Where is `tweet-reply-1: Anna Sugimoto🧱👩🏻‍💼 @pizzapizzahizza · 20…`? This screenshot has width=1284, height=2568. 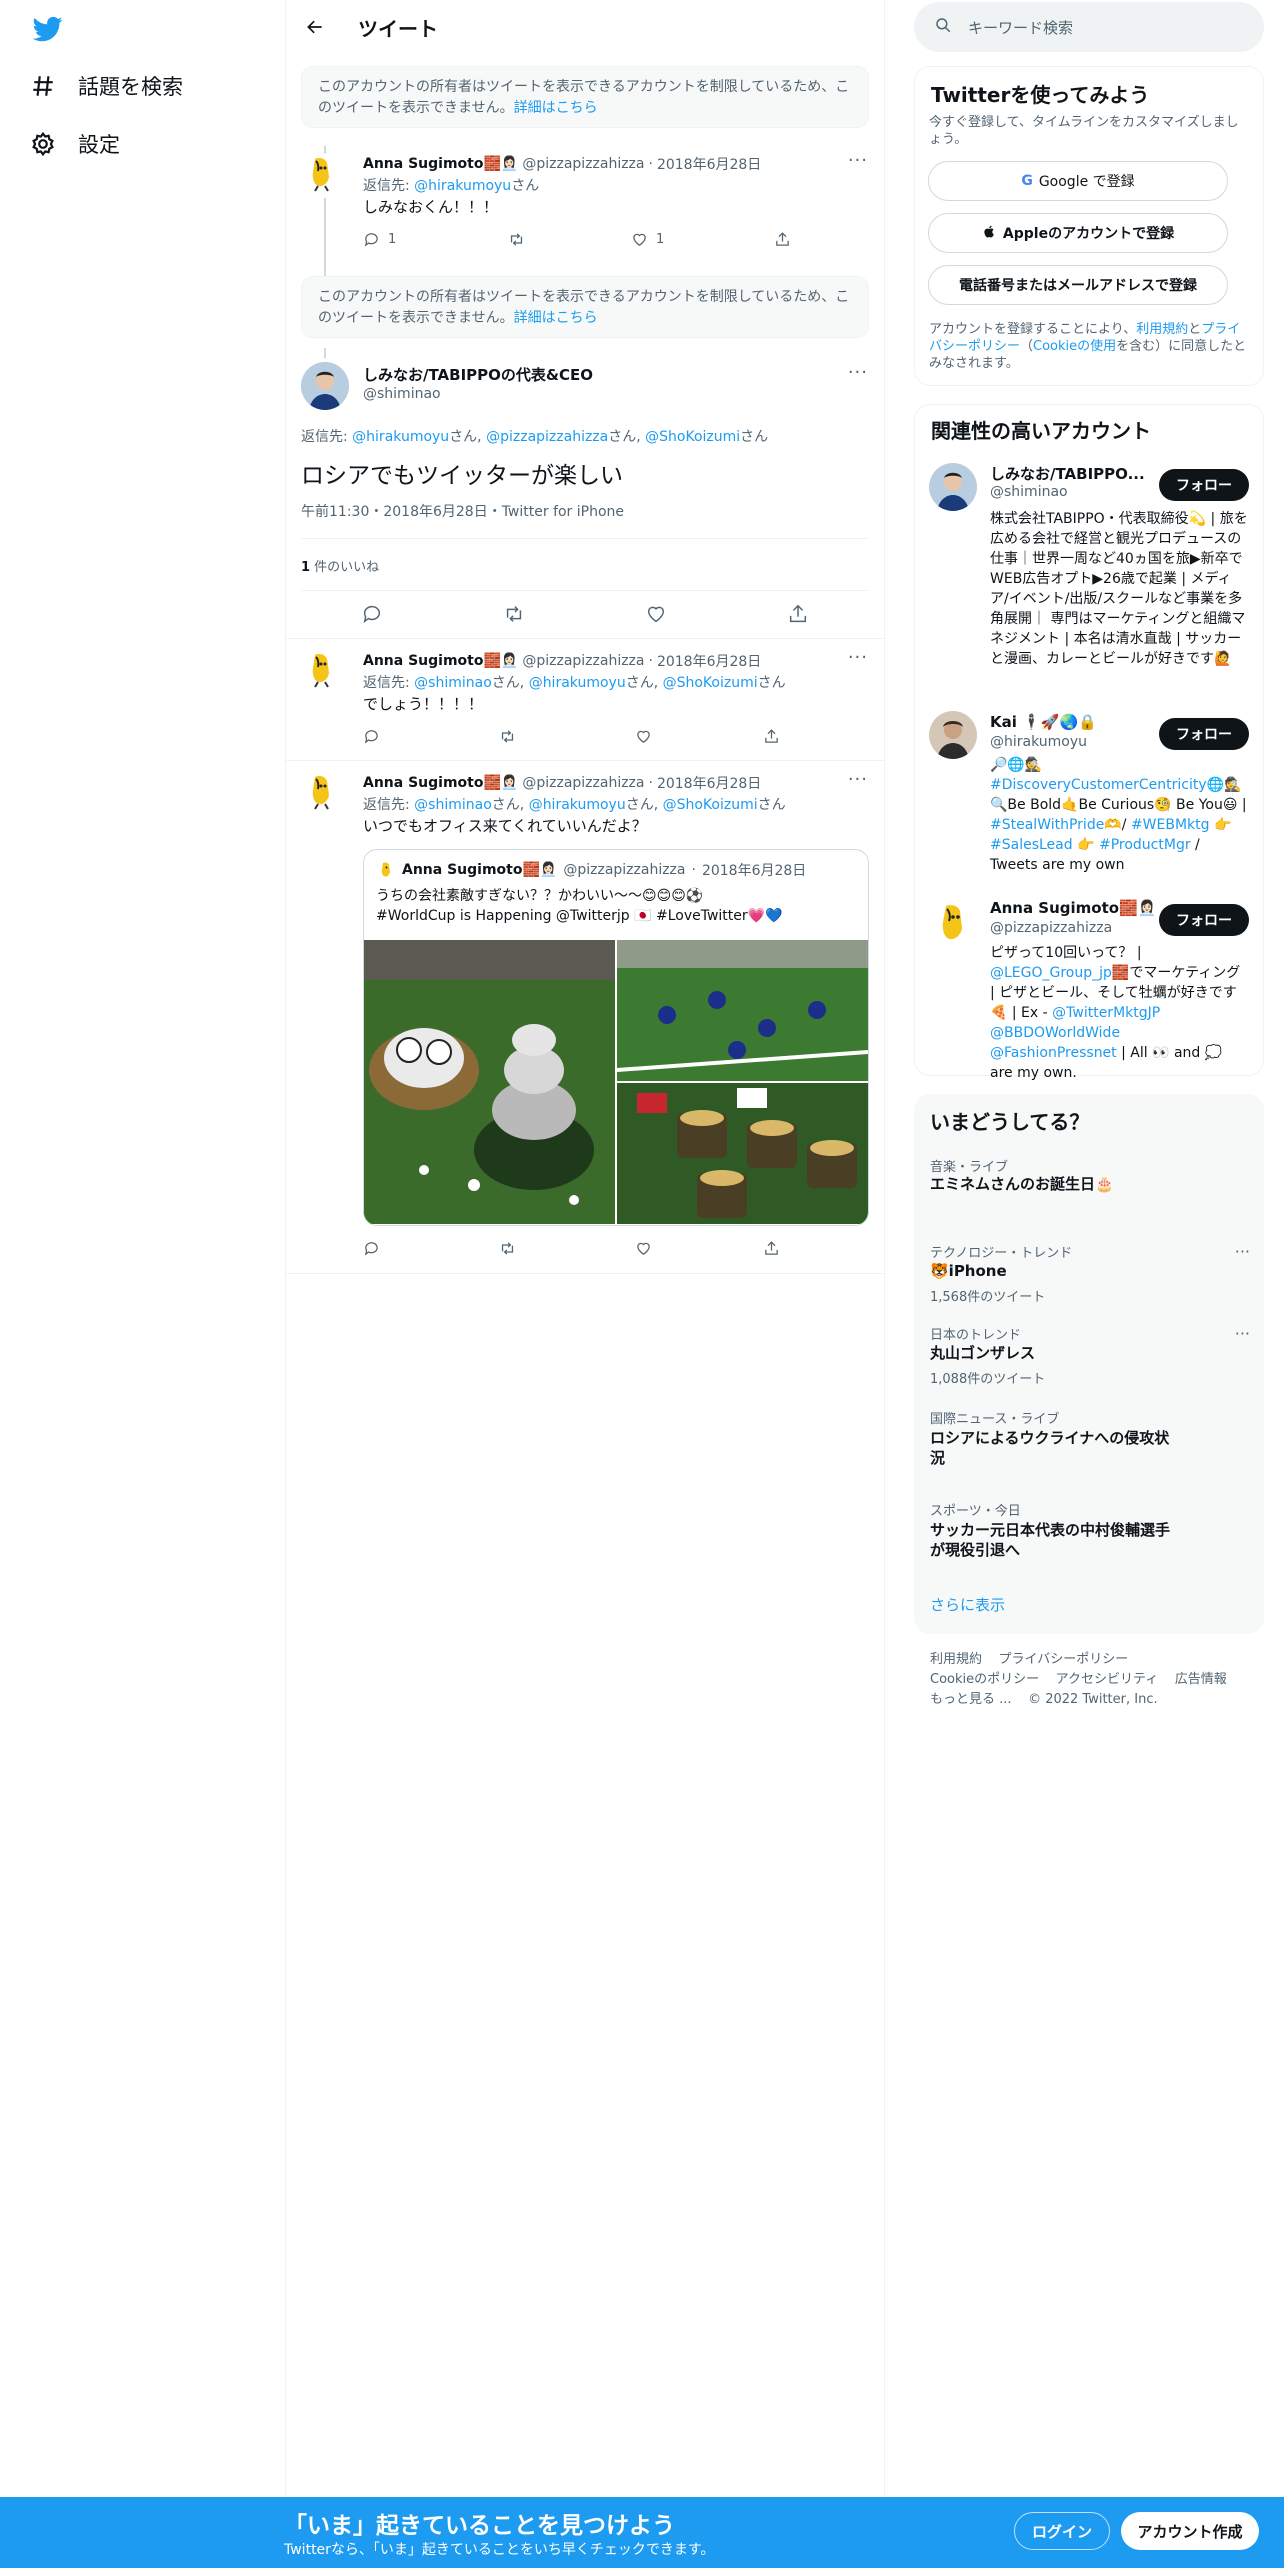
tweet-reply-1: Anna Sugimoto🧱👩🏻‍💼 @pizzapizzahizza · 20… is located at coordinates (585, 232).